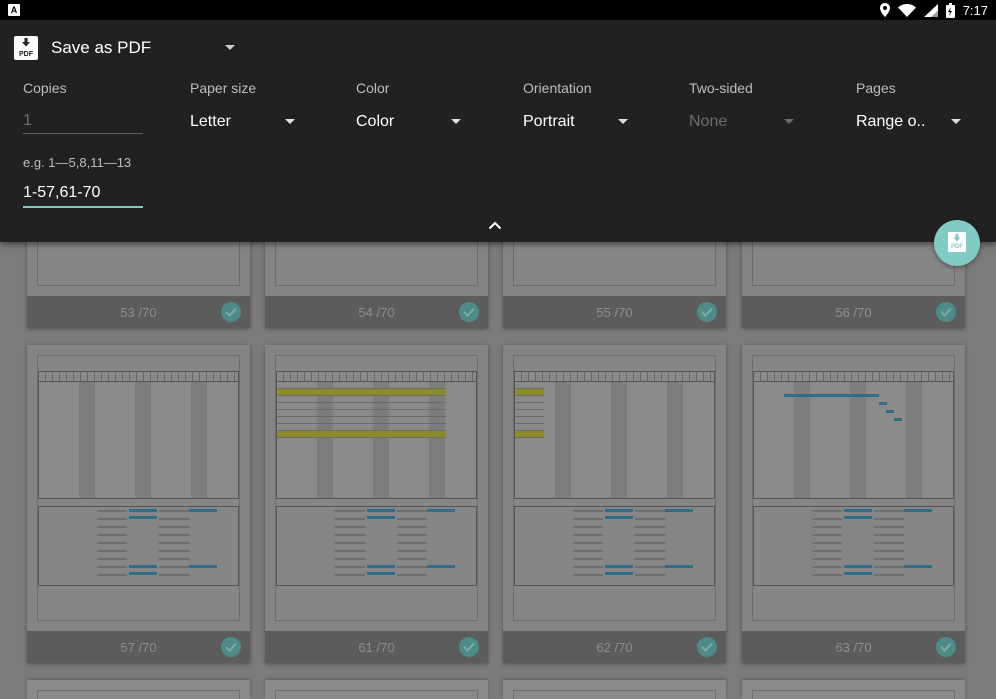 This screenshot has height=699, width=996. What do you see at coordinates (495, 225) in the screenshot?
I see `chevron-up-icon` at bounding box center [495, 225].